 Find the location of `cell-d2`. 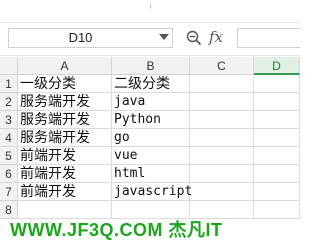

cell-d2 is located at coordinates (277, 102).